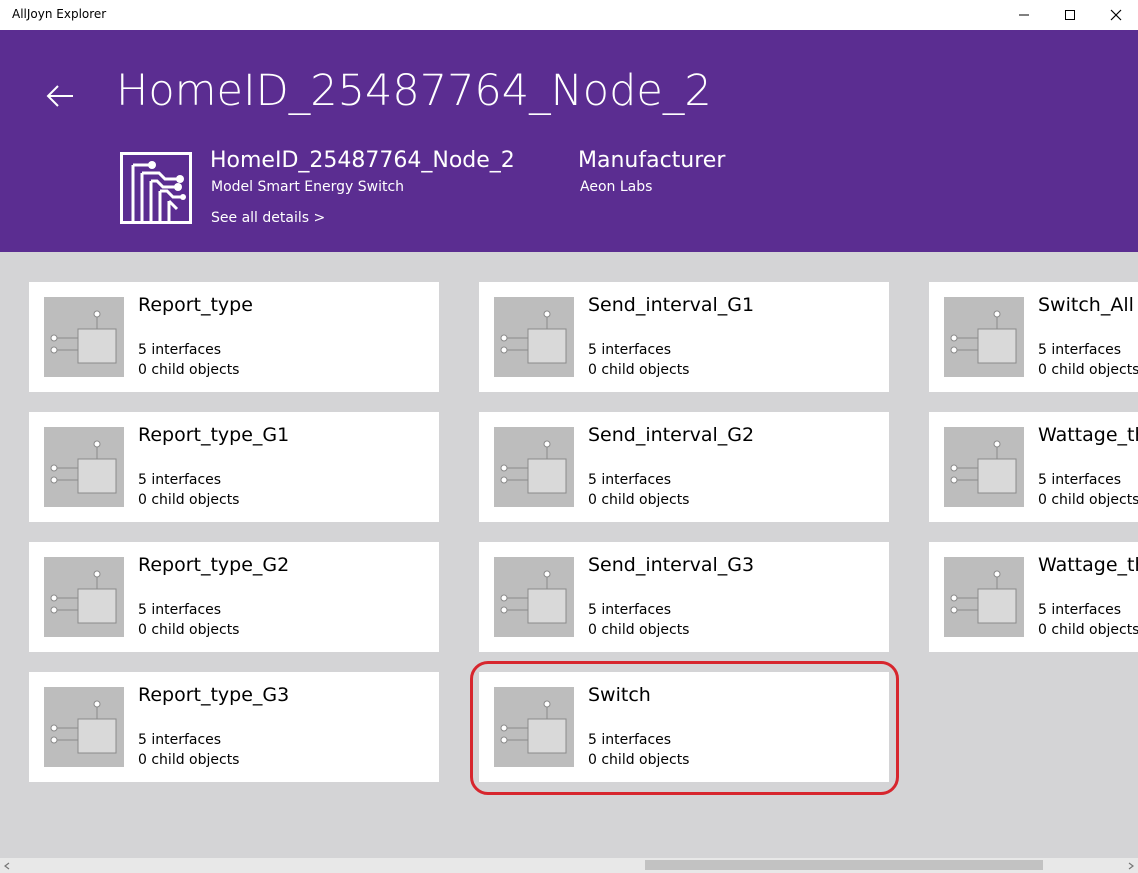  I want to click on circuit-board-icon, so click(158, 191).